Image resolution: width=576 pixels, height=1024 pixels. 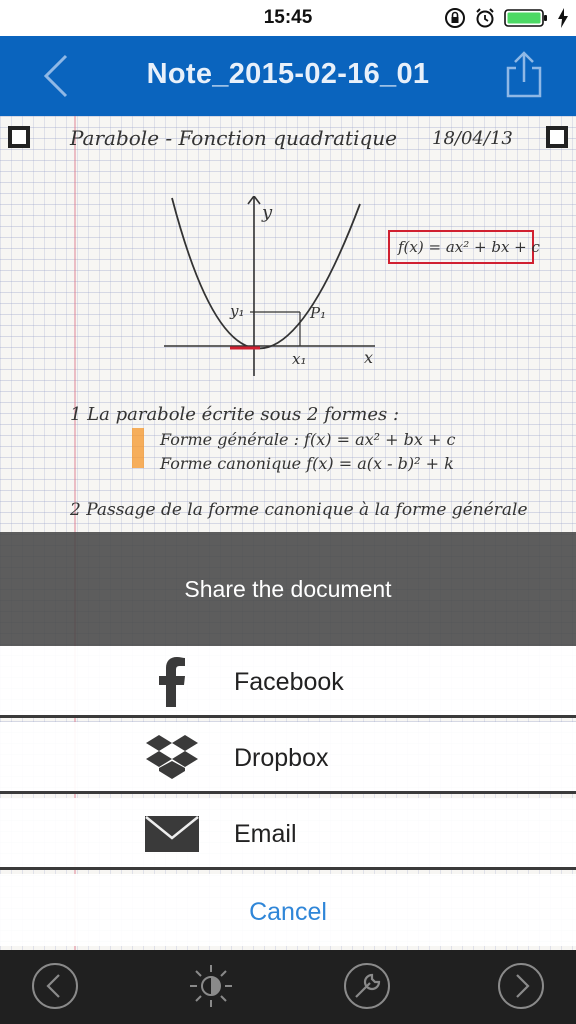 I want to click on document-title: Note_2015-02-16_01, so click(x=288, y=74).